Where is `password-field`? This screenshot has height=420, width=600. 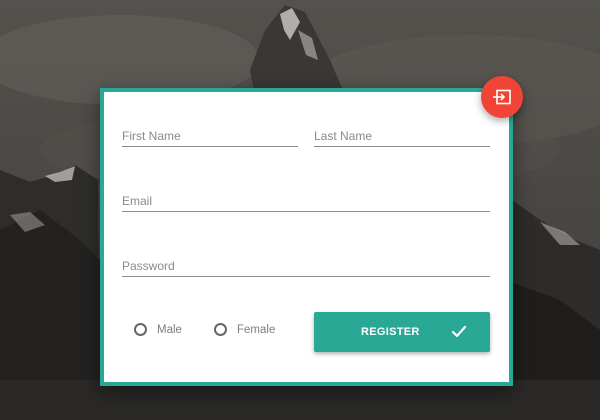
password-field is located at coordinates (306, 266).